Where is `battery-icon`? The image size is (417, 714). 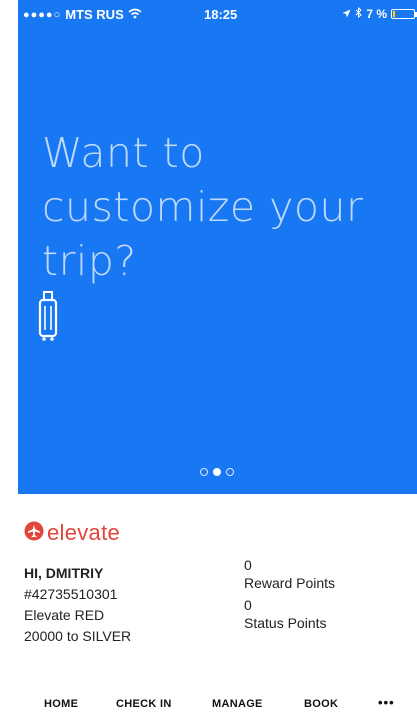 battery-icon is located at coordinates (404, 14).